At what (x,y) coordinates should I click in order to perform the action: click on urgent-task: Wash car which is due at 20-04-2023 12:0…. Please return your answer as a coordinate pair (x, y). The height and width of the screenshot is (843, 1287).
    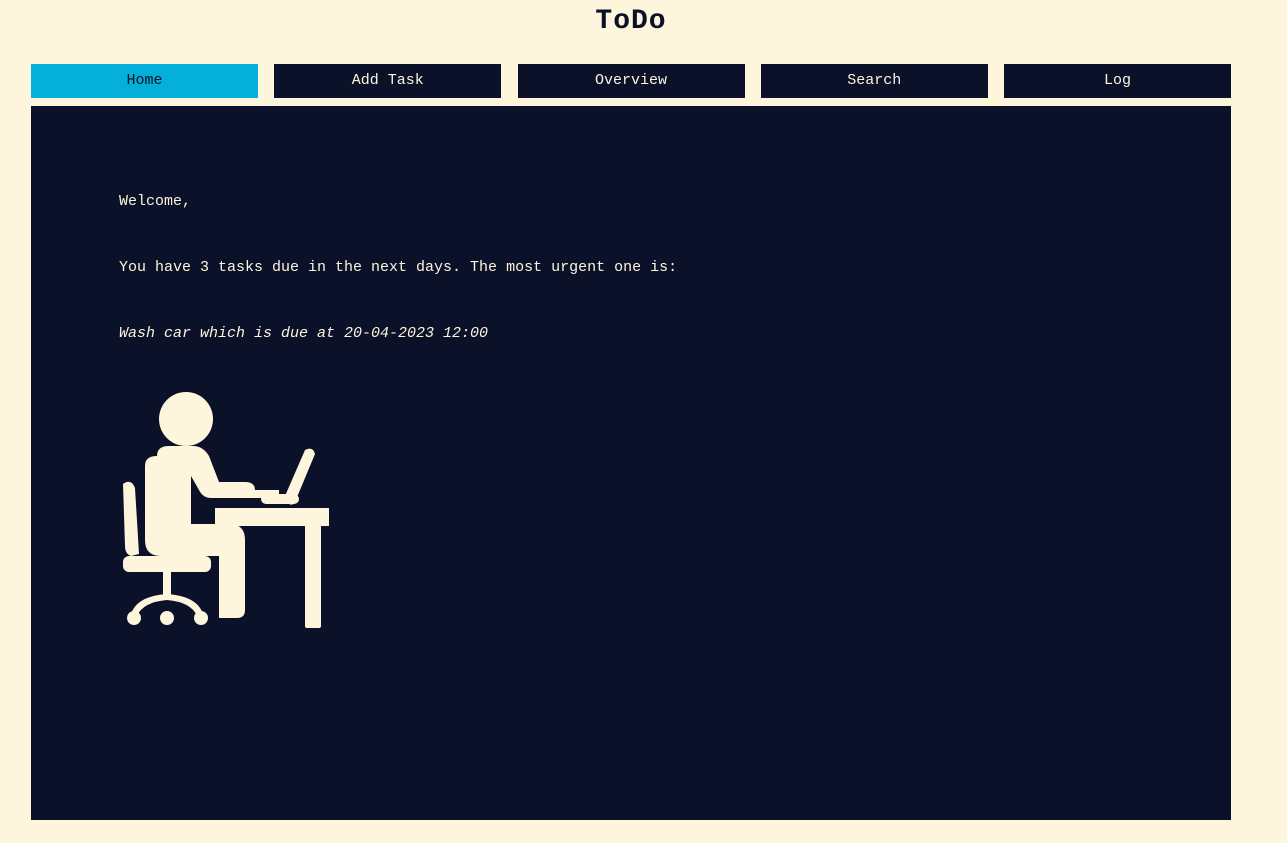
    Looking at the image, I should click on (304, 333).